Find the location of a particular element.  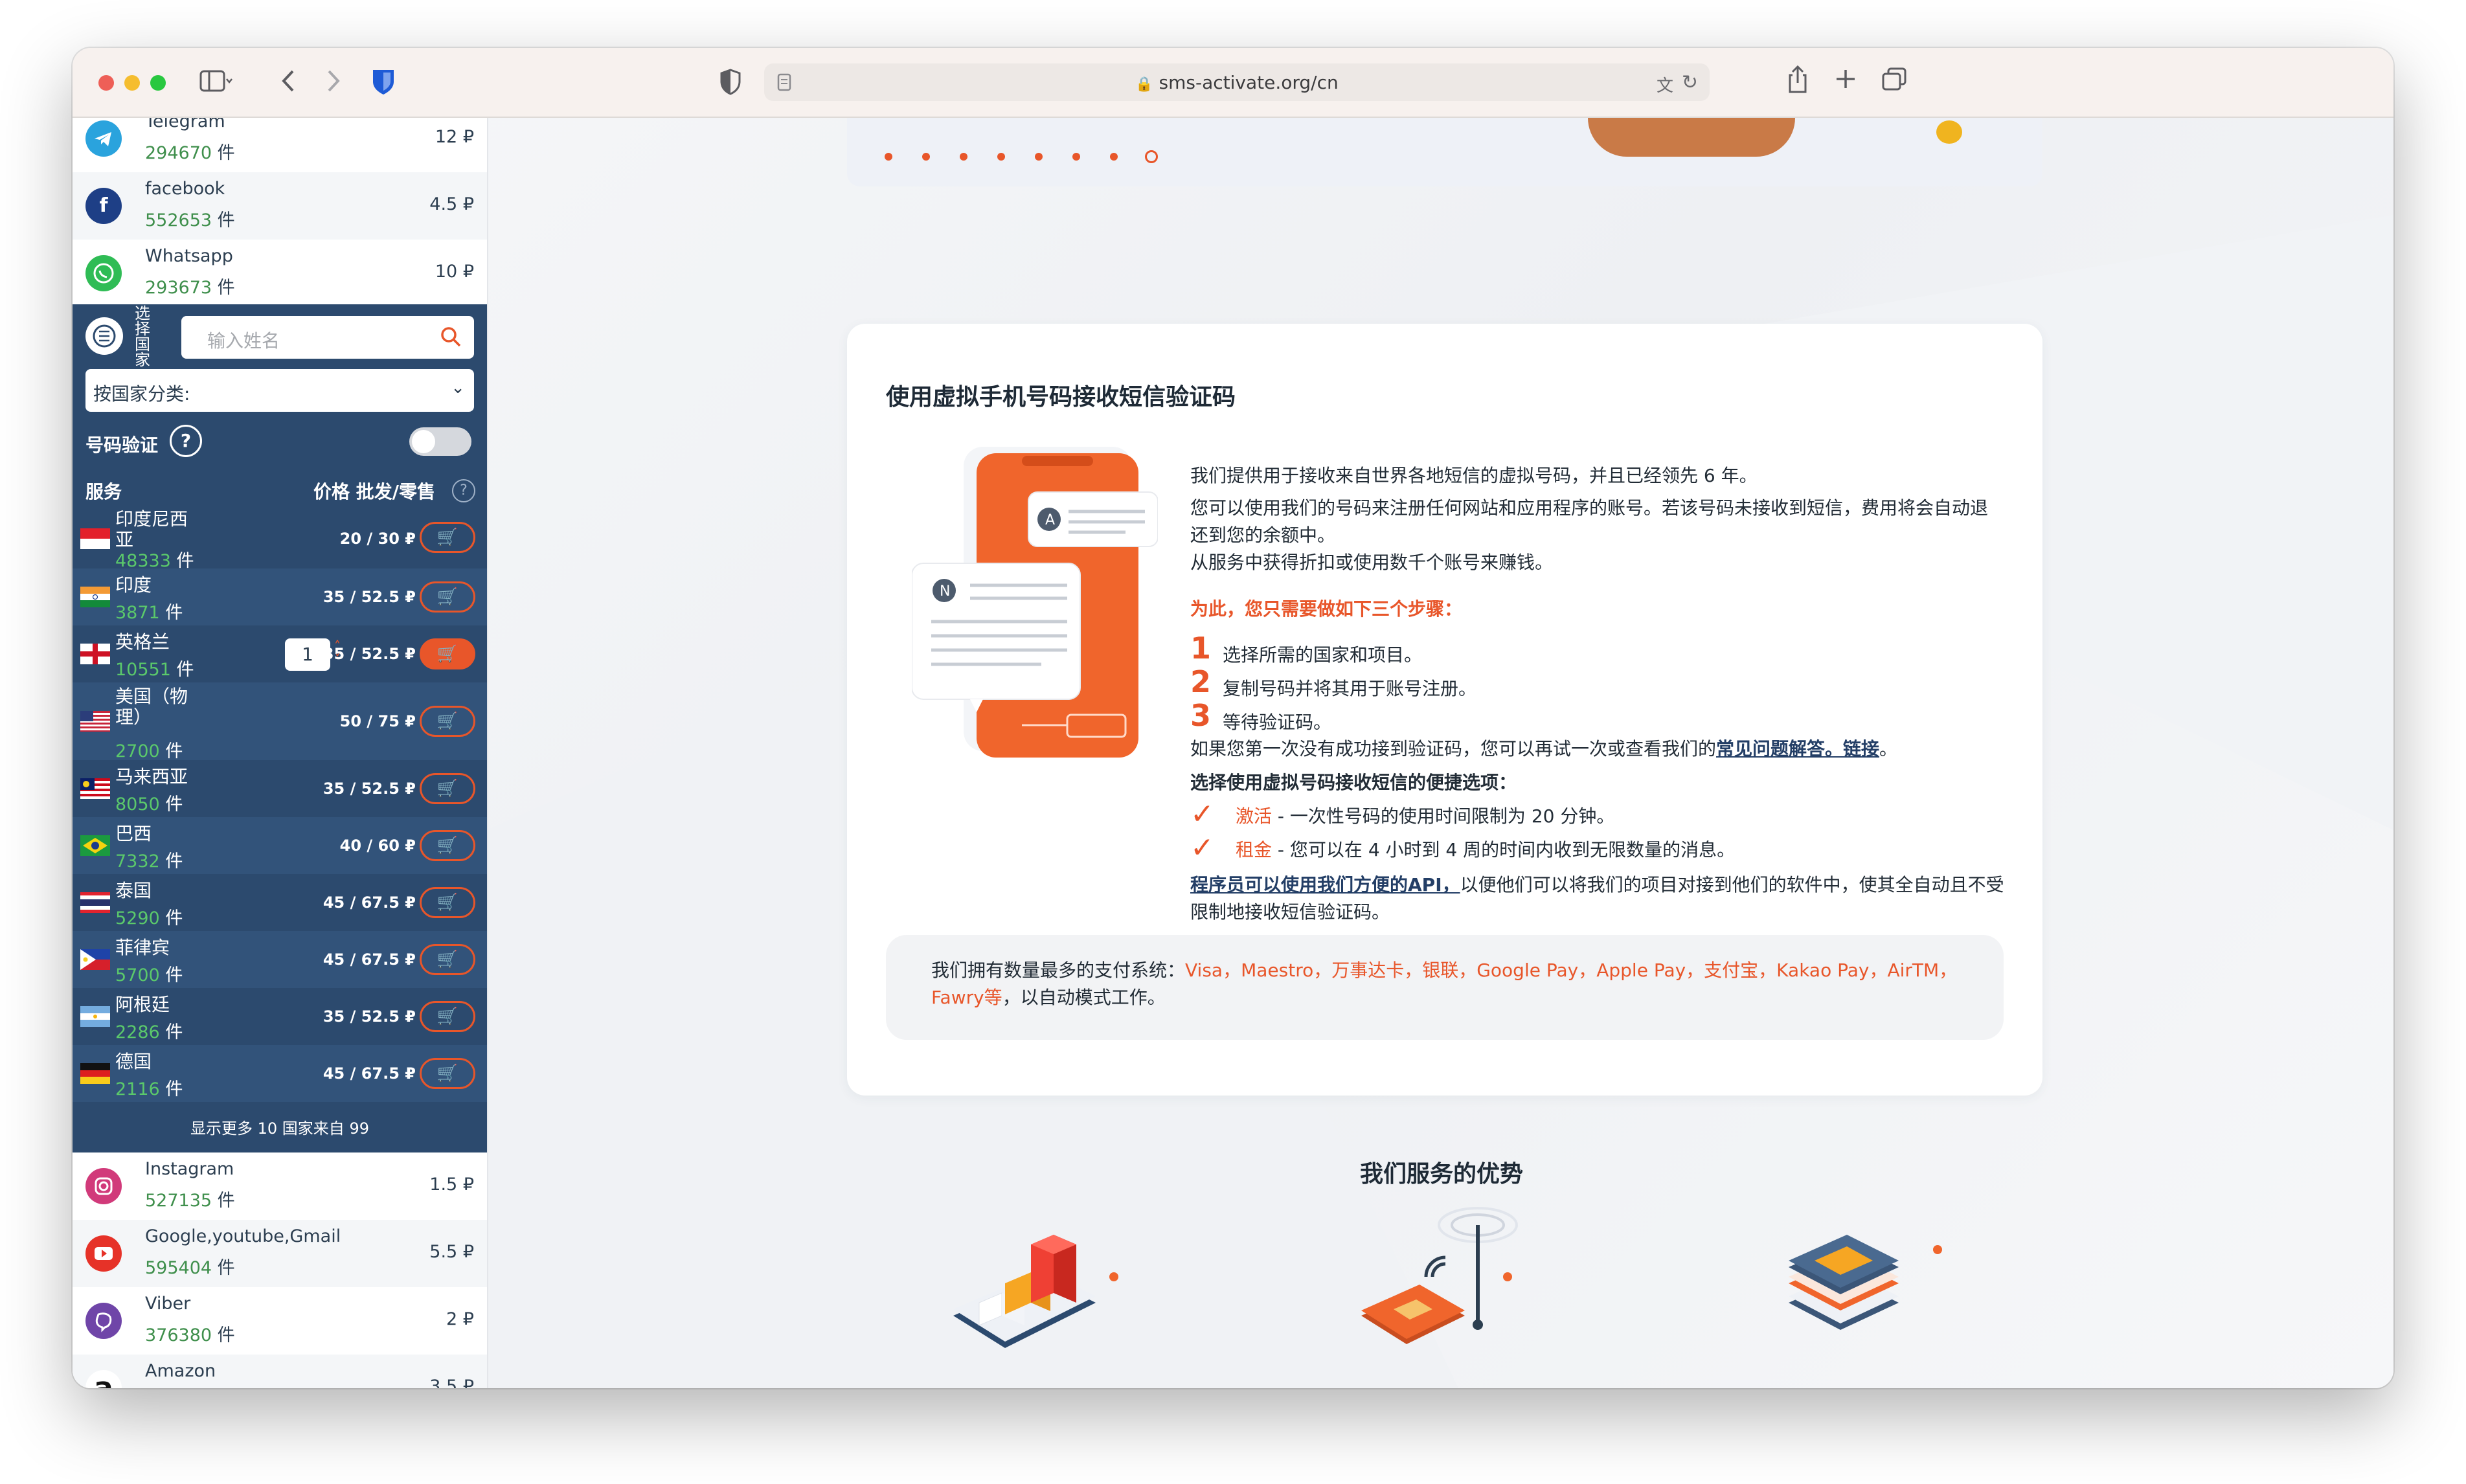

step-text: 选择所需的国家和项目。 is located at coordinates (1323, 655).